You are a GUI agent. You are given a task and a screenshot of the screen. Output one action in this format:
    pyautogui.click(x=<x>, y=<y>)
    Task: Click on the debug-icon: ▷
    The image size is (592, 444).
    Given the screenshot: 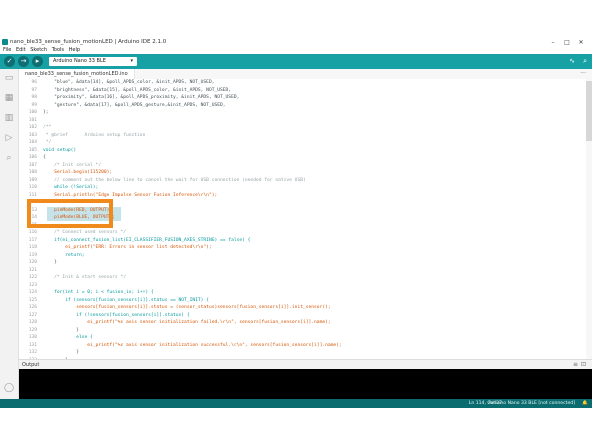 What is the action you would take?
    pyautogui.click(x=9, y=138)
    